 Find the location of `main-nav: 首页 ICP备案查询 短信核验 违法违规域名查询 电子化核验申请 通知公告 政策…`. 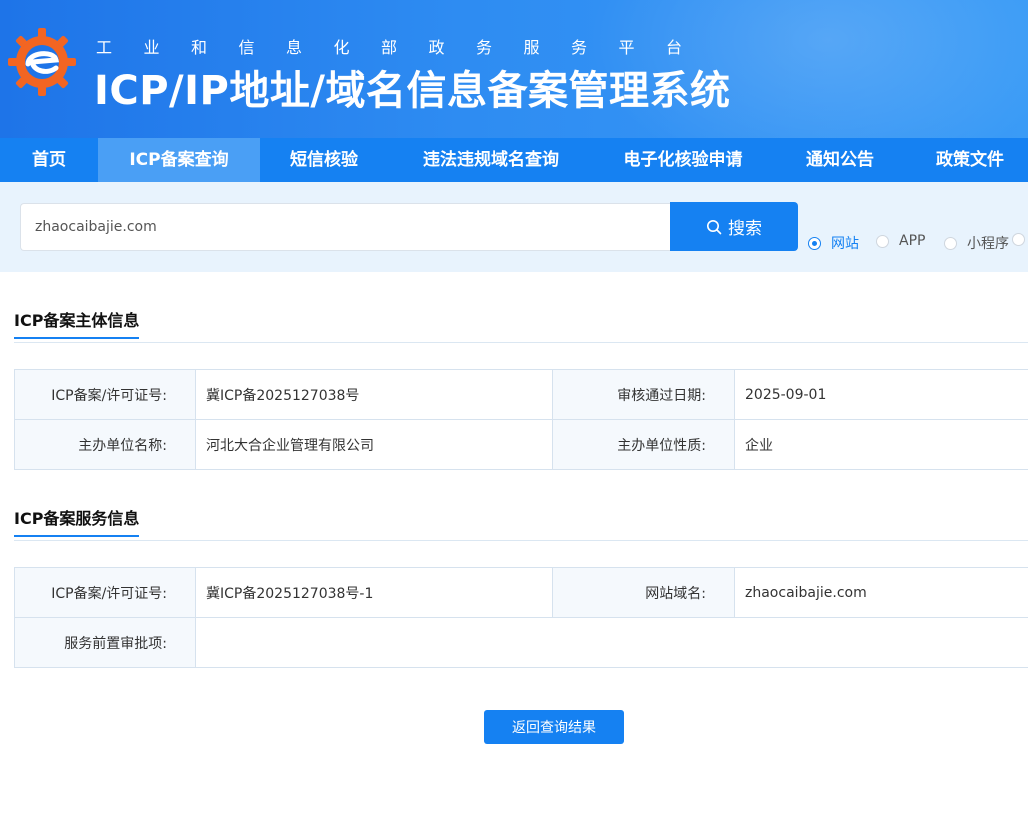

main-nav: 首页 ICP备案查询 短信核验 违法违规域名查询 电子化核验申请 通知公告 政策… is located at coordinates (514, 160).